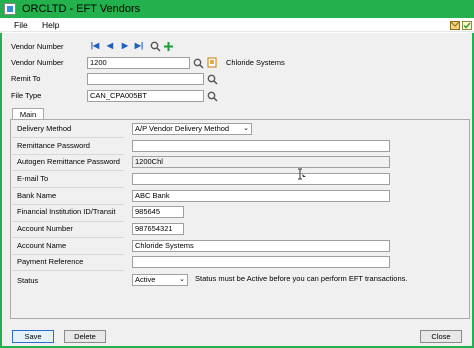 This screenshot has width=474, height=348. Describe the element at coordinates (261, 146) in the screenshot. I see `remittance-password-field` at that location.